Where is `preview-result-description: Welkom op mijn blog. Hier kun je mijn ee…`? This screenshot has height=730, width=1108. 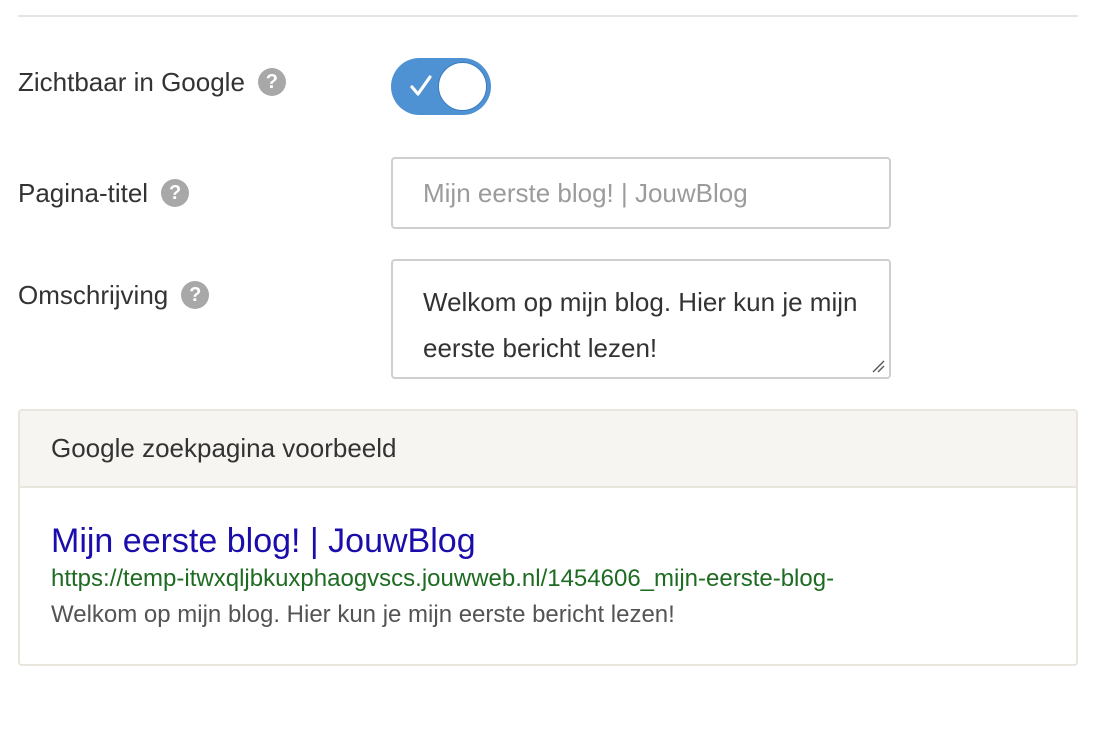 preview-result-description: Welkom op mijn blog. Hier kun je mijn ee… is located at coordinates (363, 614).